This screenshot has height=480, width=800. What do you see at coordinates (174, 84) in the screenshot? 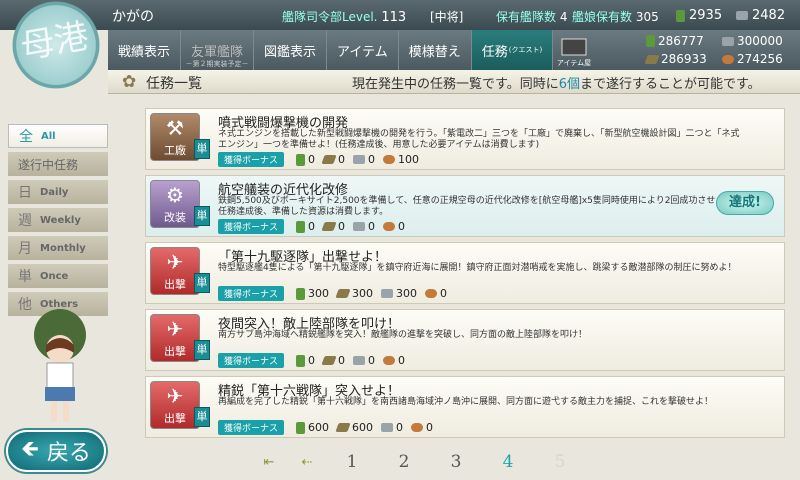
I see `page-title: 任務一覧` at bounding box center [174, 84].